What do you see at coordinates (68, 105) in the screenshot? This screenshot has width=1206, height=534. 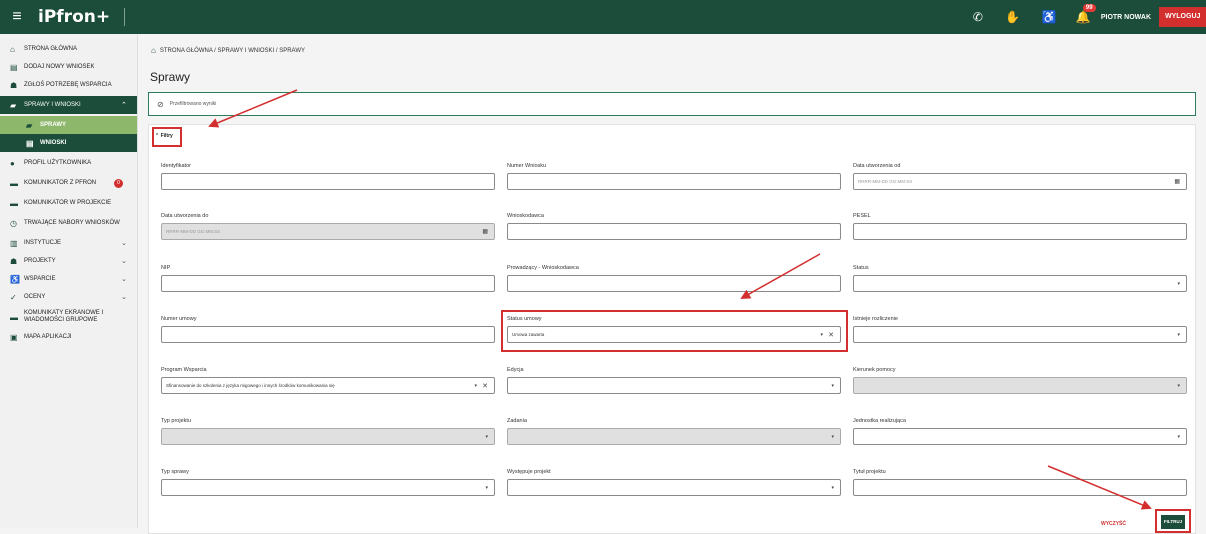 I see `sidebar-item-cases-applications: ▰ SPRAWY I WNIOSKI ⌃` at bounding box center [68, 105].